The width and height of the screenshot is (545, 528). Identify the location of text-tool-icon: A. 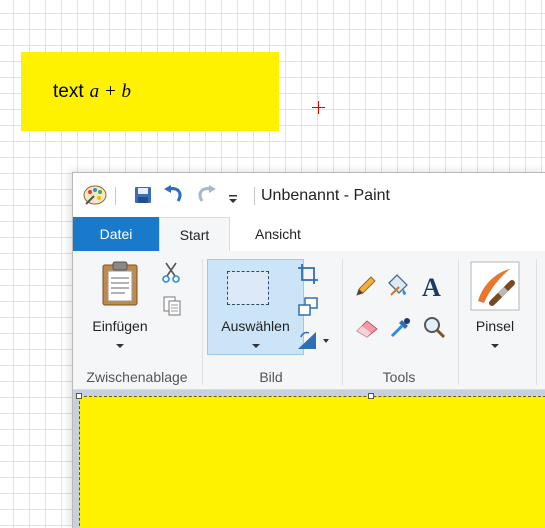
(433, 287).